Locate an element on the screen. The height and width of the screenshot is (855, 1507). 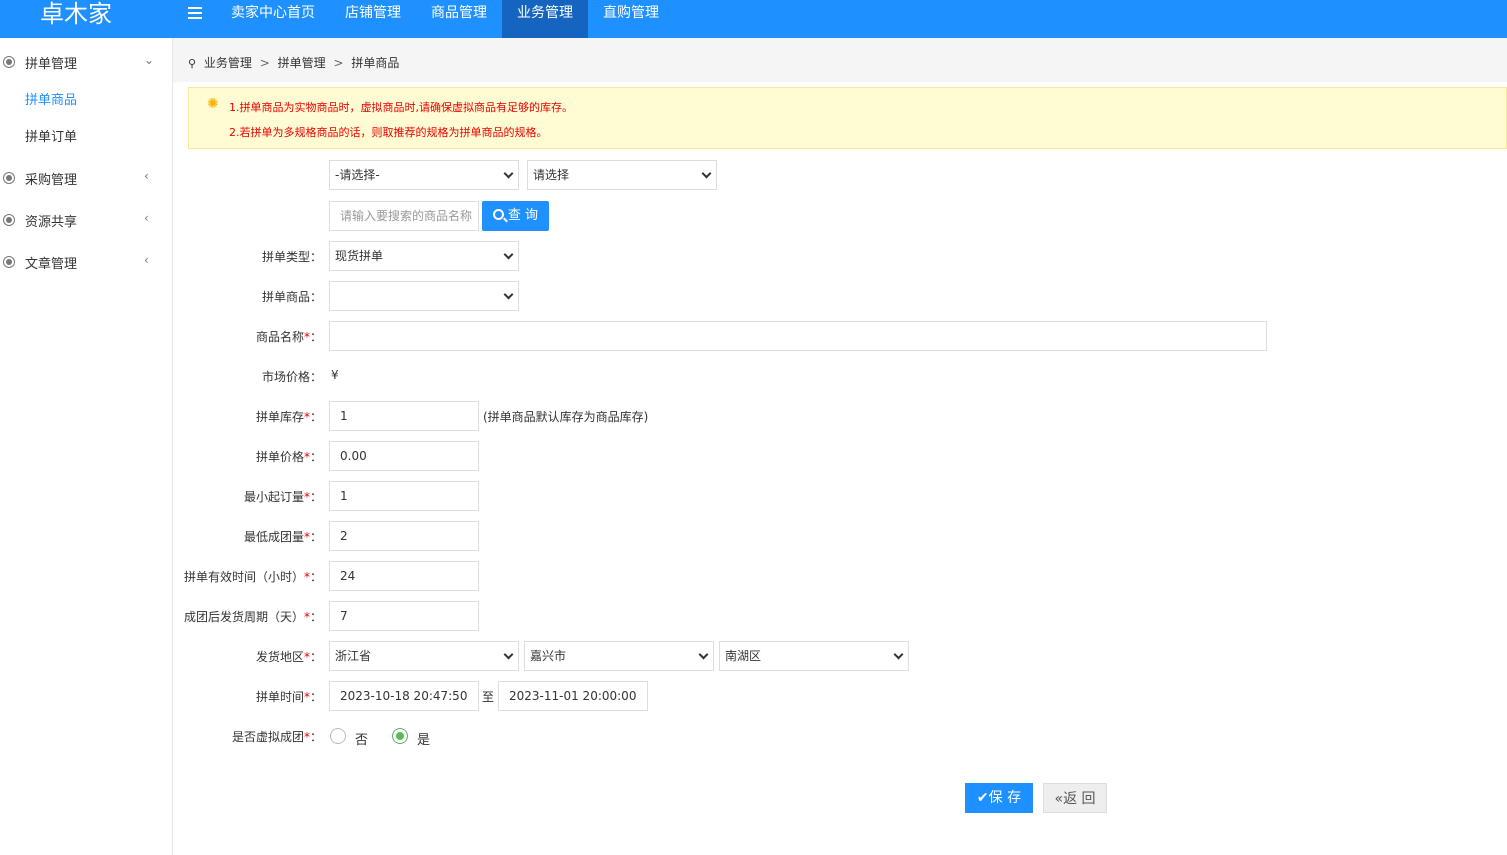
radio-no-label: 否 is located at coordinates (361, 738).